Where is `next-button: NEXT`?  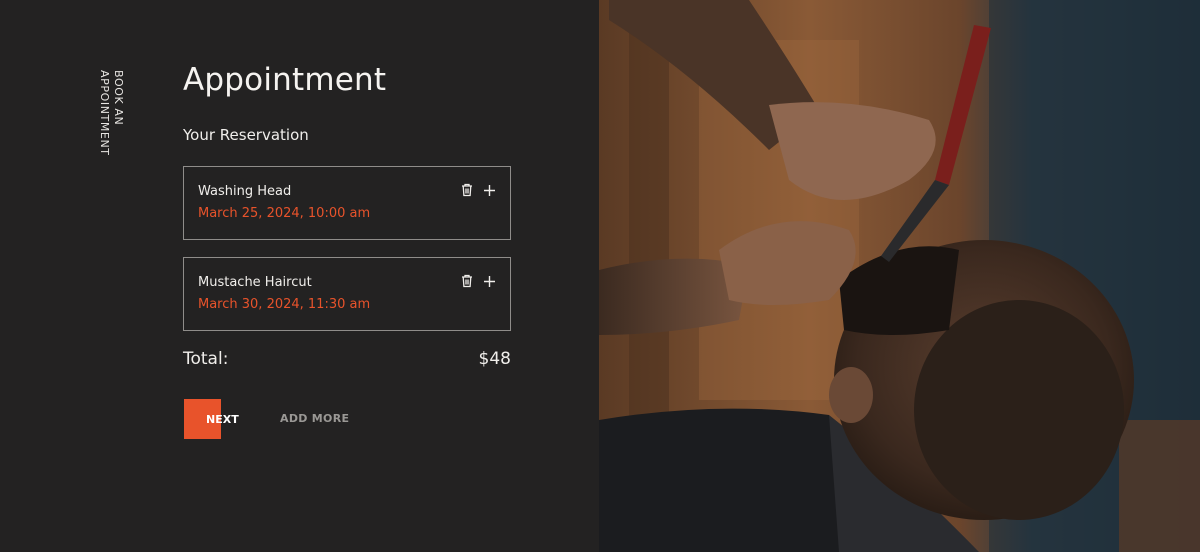
next-button: NEXT is located at coordinates (211, 419).